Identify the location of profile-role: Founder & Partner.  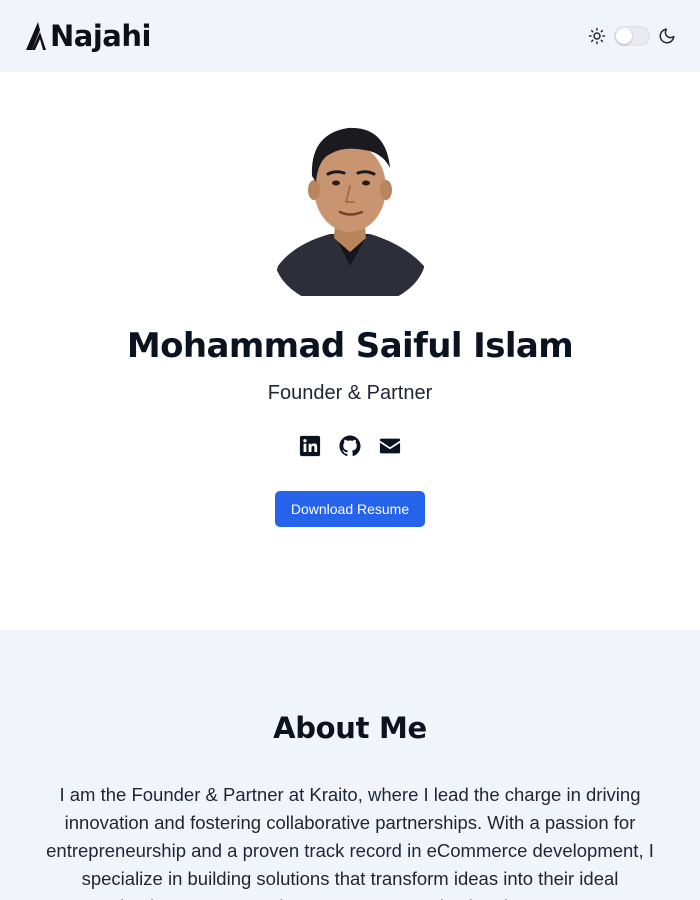
(350, 393).